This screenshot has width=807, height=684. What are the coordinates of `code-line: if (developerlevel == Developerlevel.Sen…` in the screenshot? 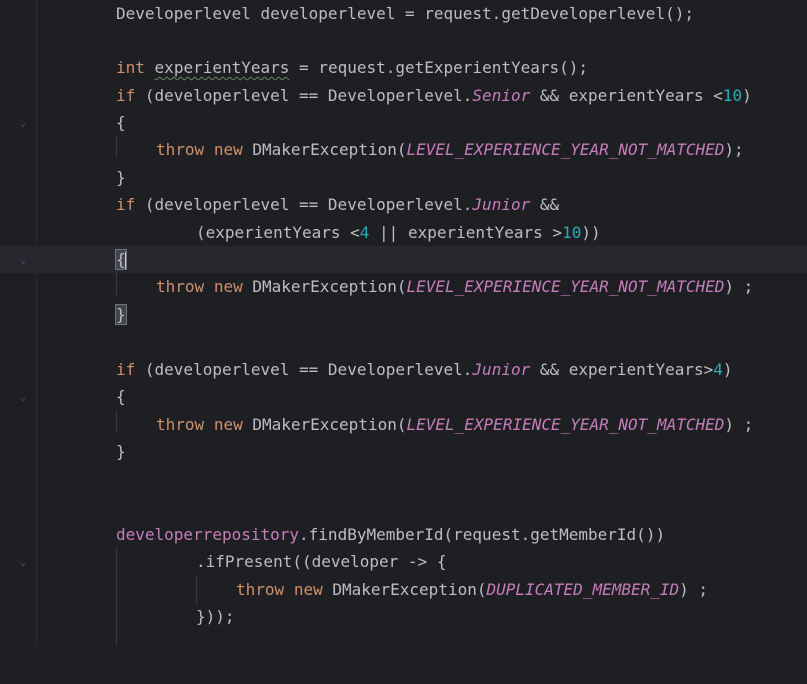 It's located at (403, 95).